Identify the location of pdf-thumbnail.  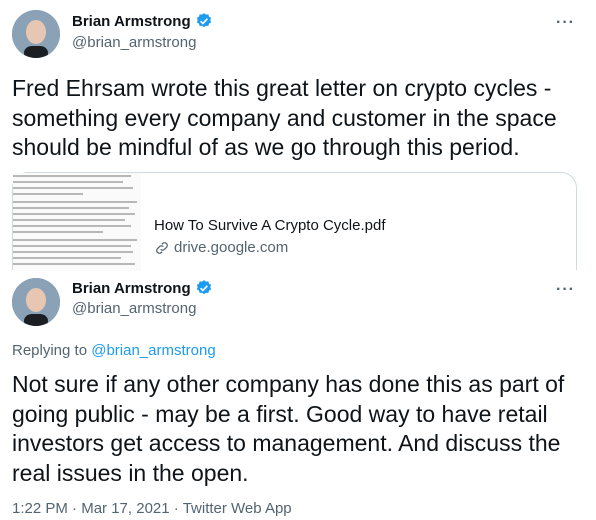
(77, 222).